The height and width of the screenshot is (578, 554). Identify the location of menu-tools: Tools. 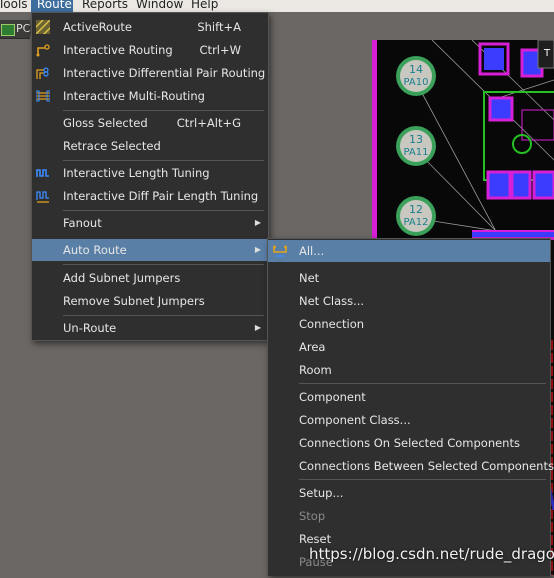
(14, 6).